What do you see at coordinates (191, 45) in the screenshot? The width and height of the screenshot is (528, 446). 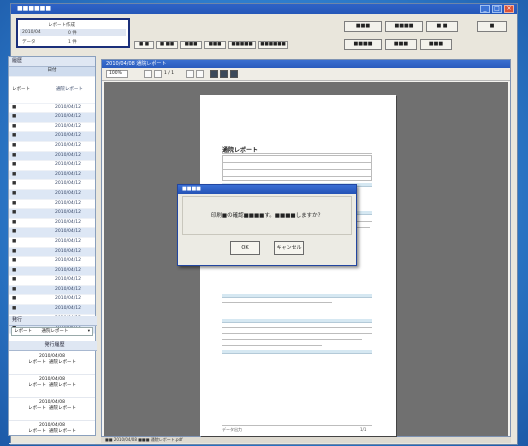 I see `toolbar-button-3: ■■■` at bounding box center [191, 45].